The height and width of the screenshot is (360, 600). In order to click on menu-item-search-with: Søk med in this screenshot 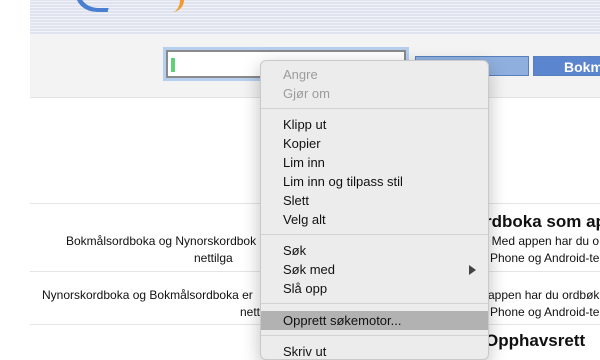, I will do `click(374, 269)`.